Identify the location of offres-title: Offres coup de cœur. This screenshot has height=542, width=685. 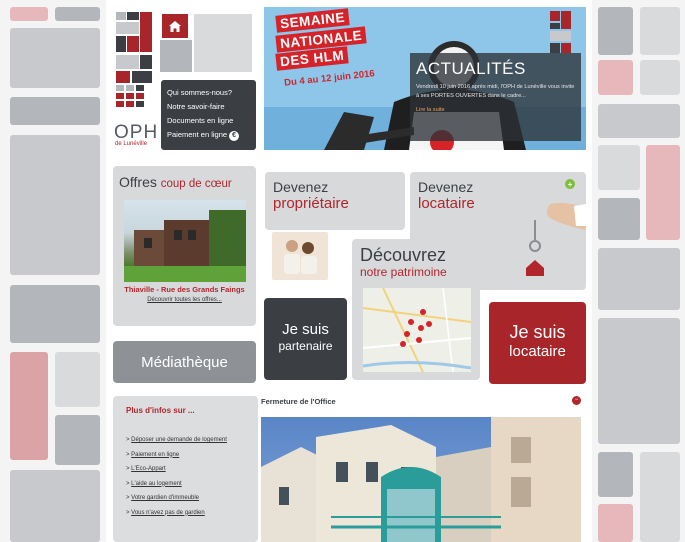
(175, 182).